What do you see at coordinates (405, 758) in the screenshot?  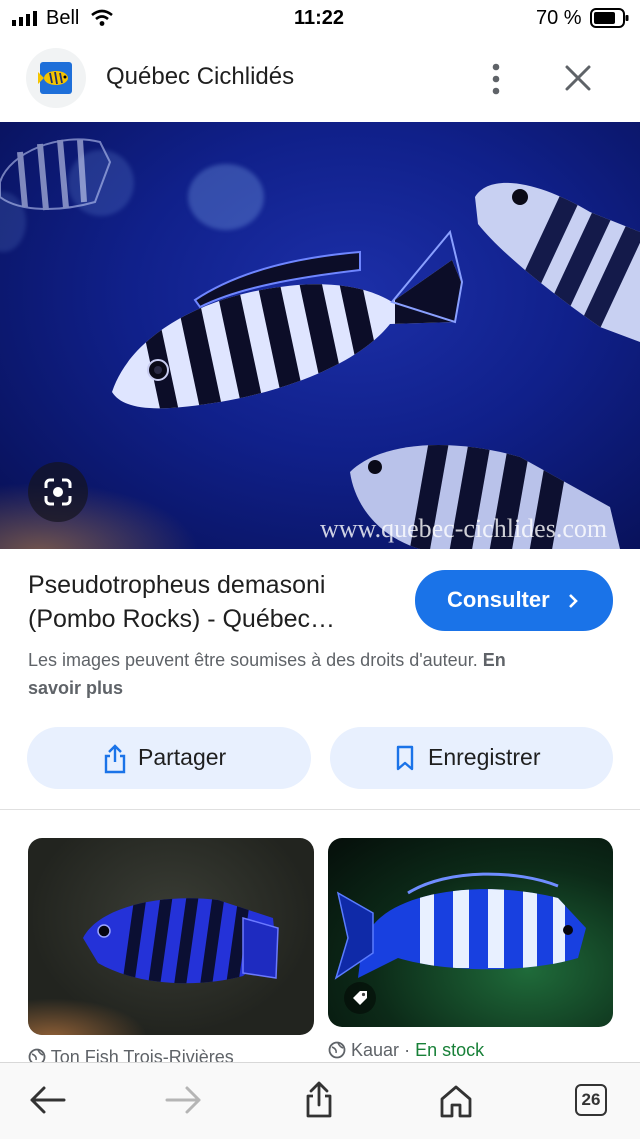 I see `bookmark-icon` at bounding box center [405, 758].